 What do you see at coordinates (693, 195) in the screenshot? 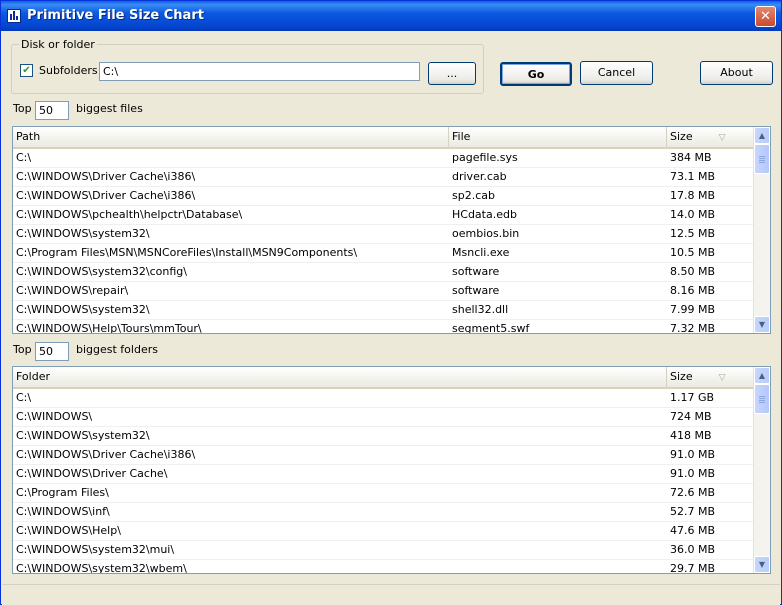
I see `cell-size: 17.8 MB` at bounding box center [693, 195].